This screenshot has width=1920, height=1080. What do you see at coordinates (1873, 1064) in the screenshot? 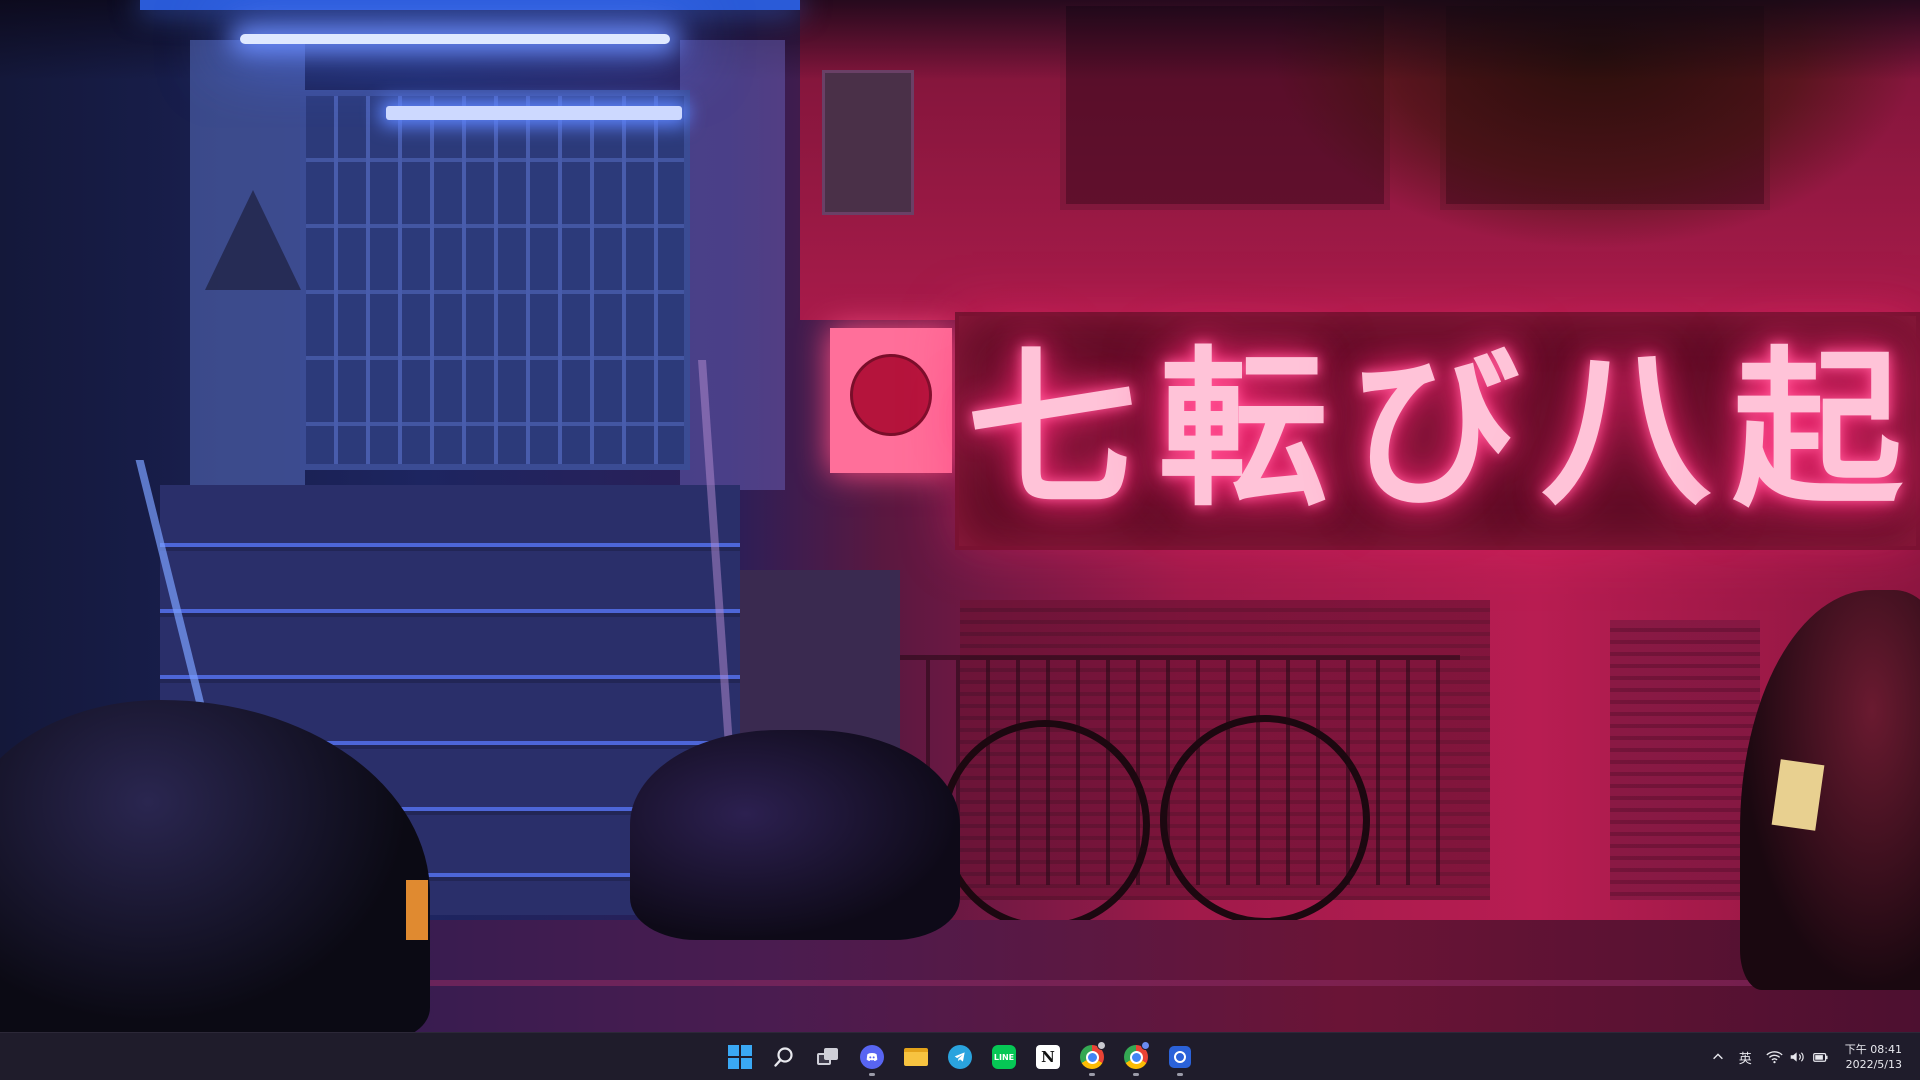
I see `clock-date: 2022/5/13` at bounding box center [1873, 1064].